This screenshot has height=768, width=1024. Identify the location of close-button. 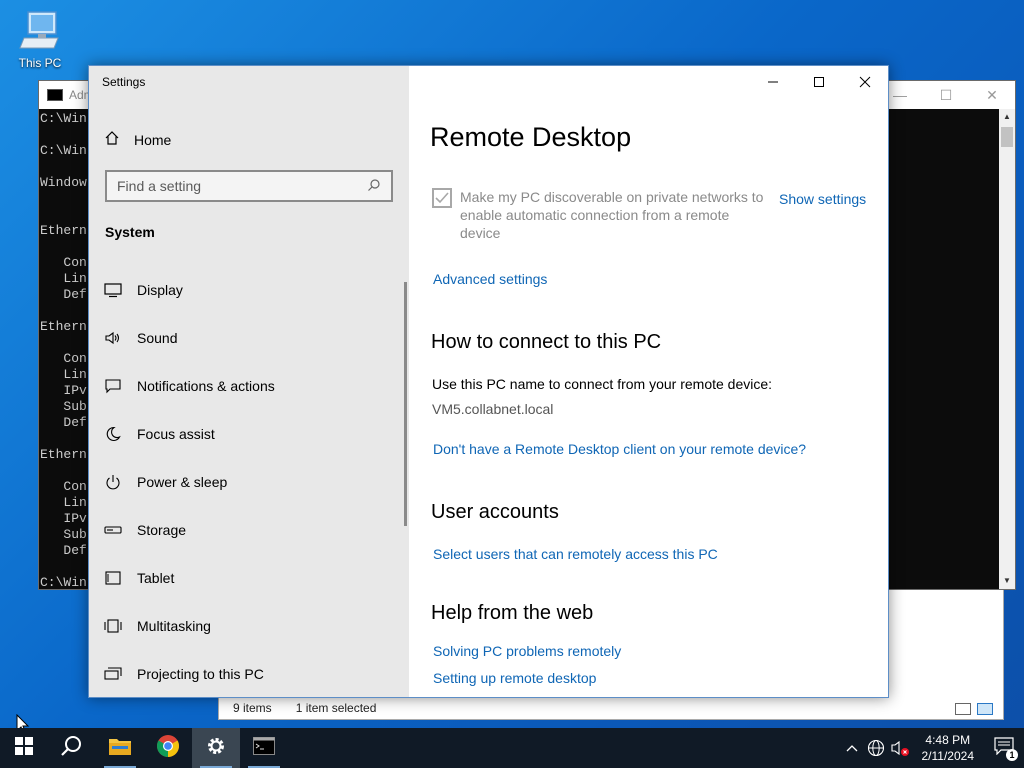
(865, 82).